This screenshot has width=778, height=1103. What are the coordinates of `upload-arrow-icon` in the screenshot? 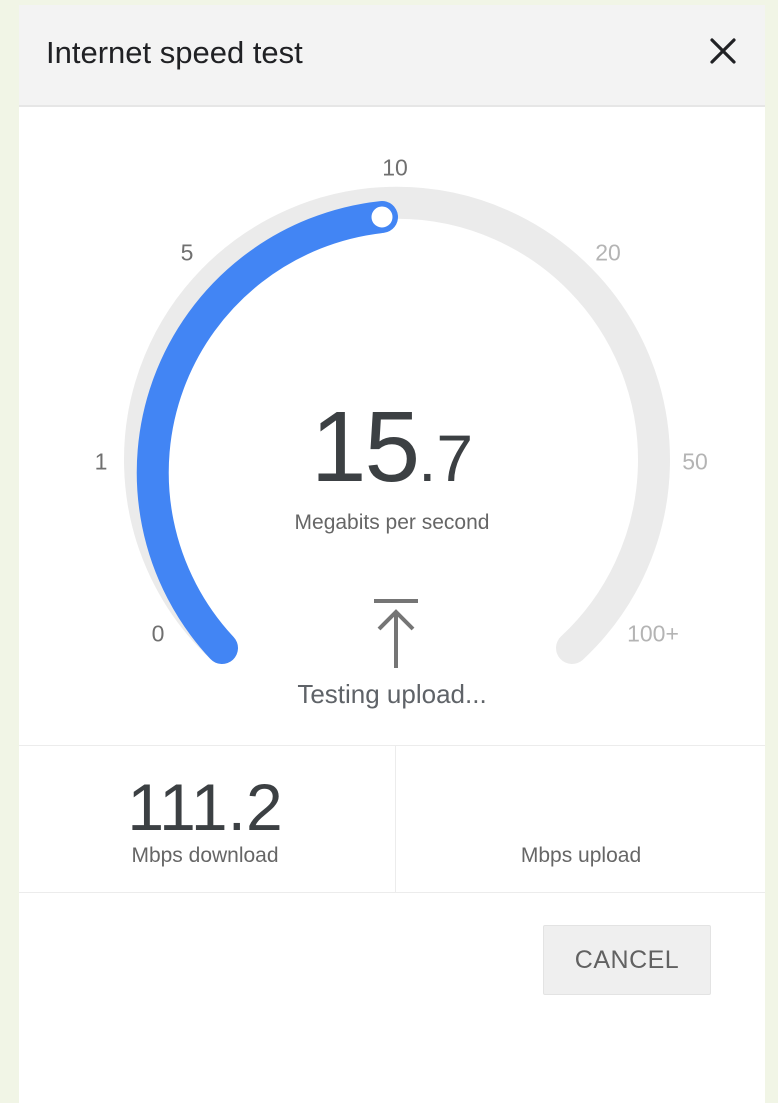 It's located at (396, 636).